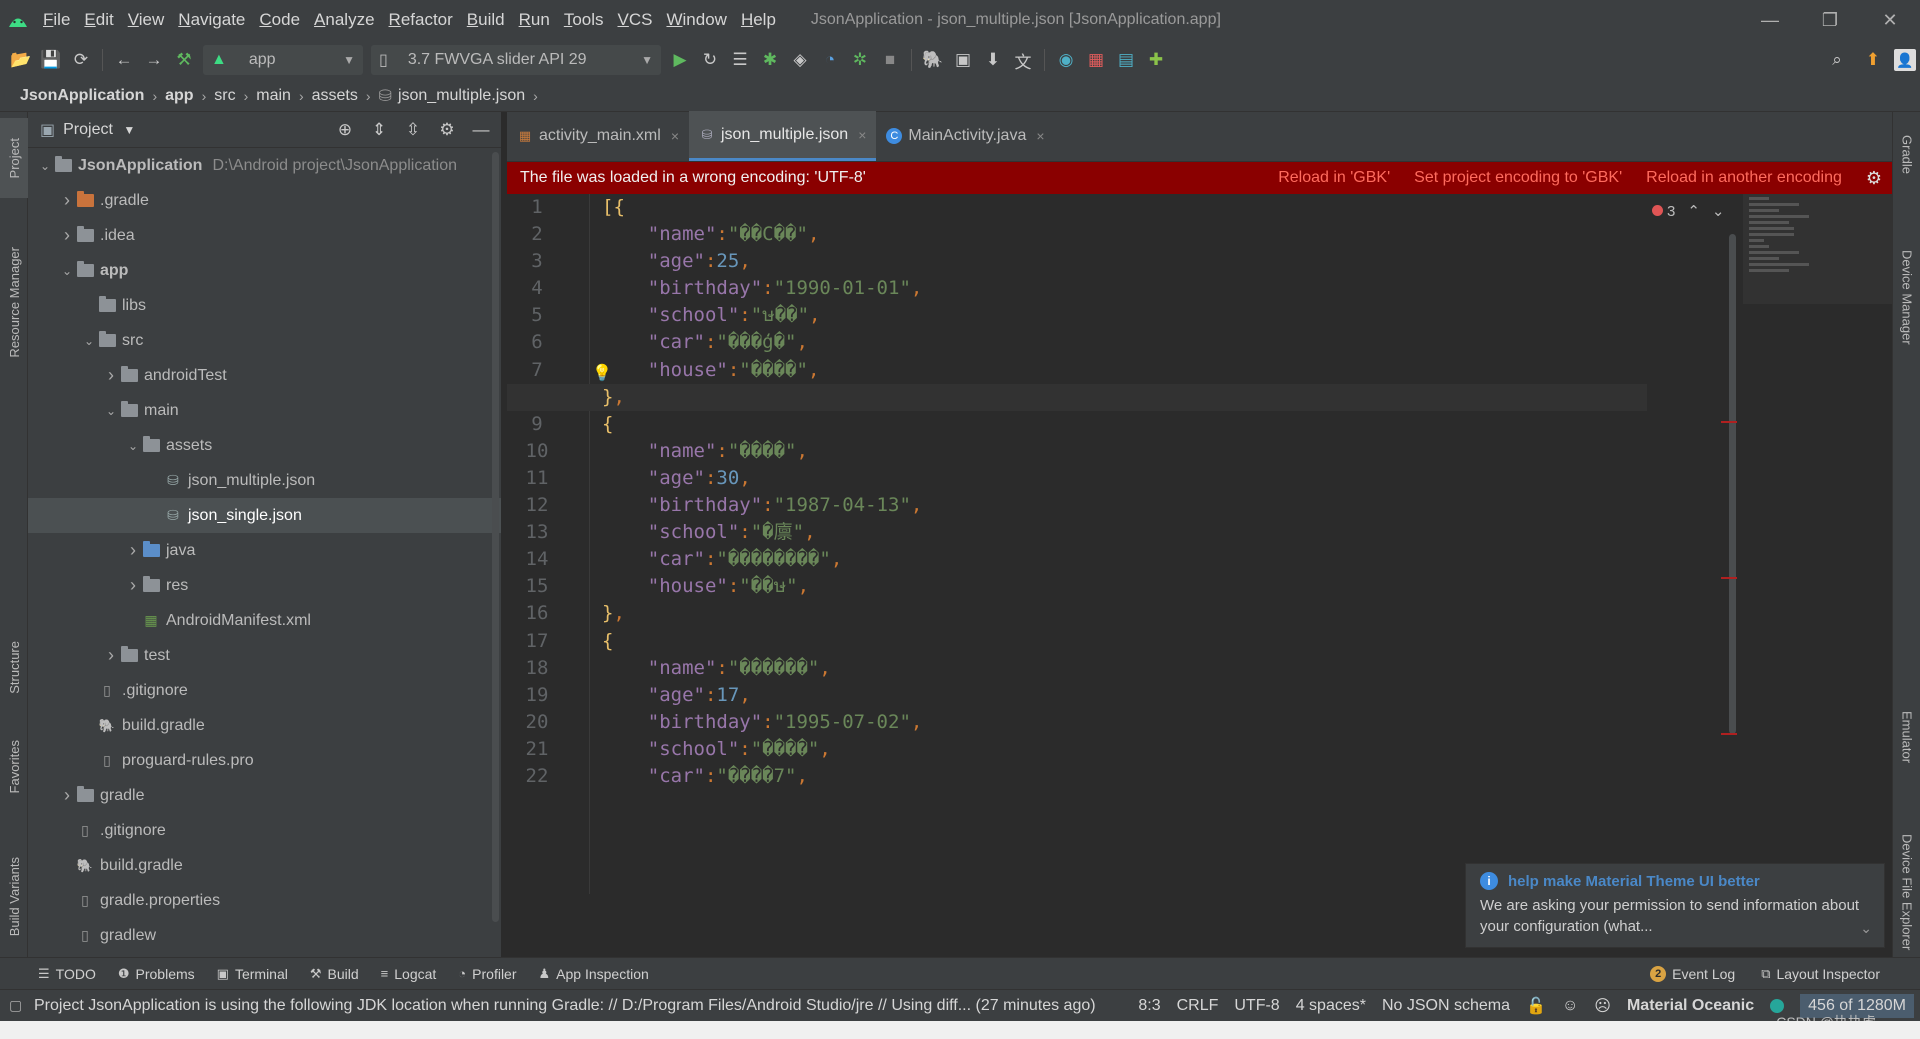  Describe the element at coordinates (1830, 20) in the screenshot. I see `restore-button: ❐` at that location.